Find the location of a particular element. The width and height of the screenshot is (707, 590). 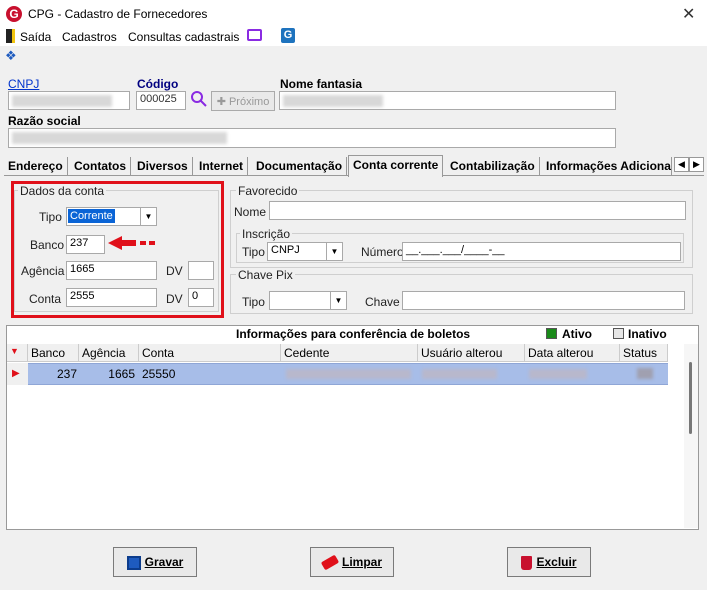

chave-pix-title: Chave Pix is located at coordinates (265, 275).